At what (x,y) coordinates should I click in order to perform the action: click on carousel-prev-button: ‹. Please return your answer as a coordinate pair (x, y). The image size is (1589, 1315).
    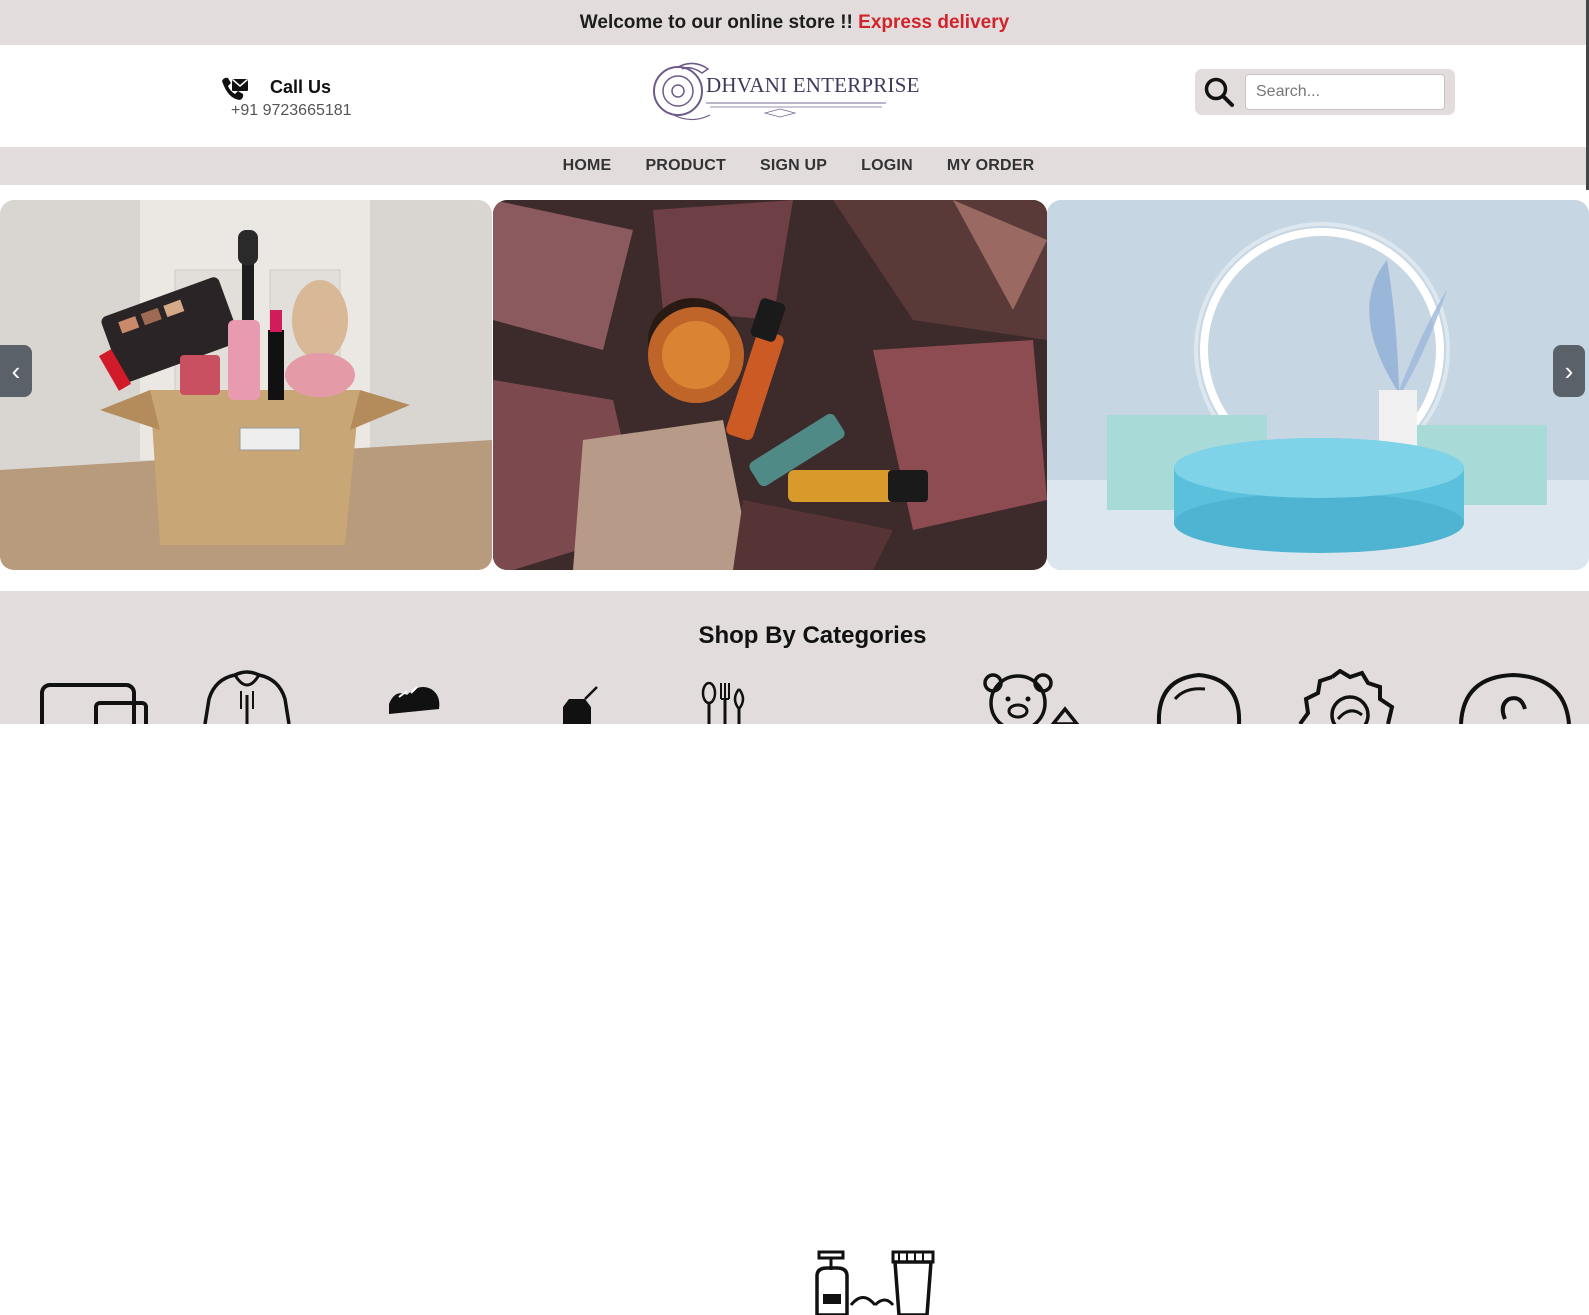
    Looking at the image, I should click on (16, 371).